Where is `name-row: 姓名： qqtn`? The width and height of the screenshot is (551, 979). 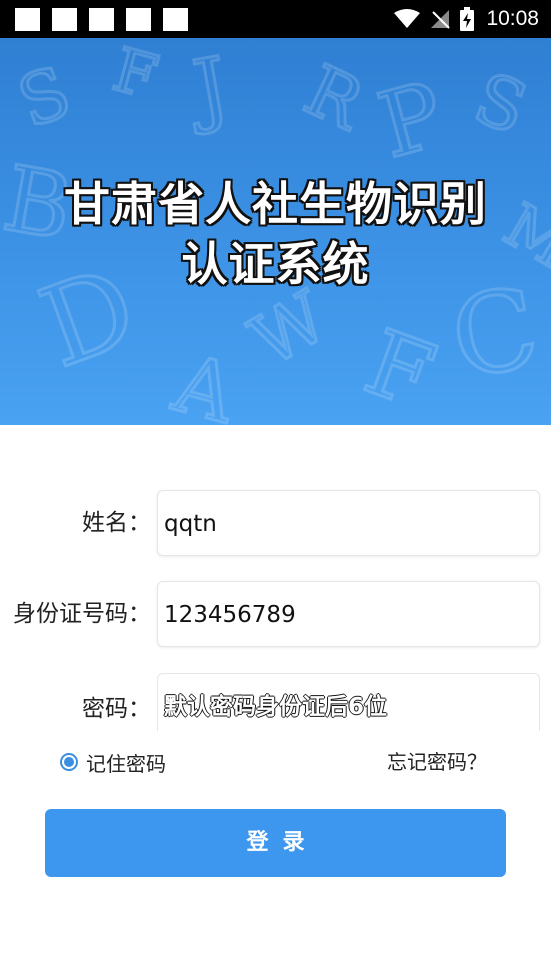
name-row: 姓名： qqtn is located at coordinates (275, 523).